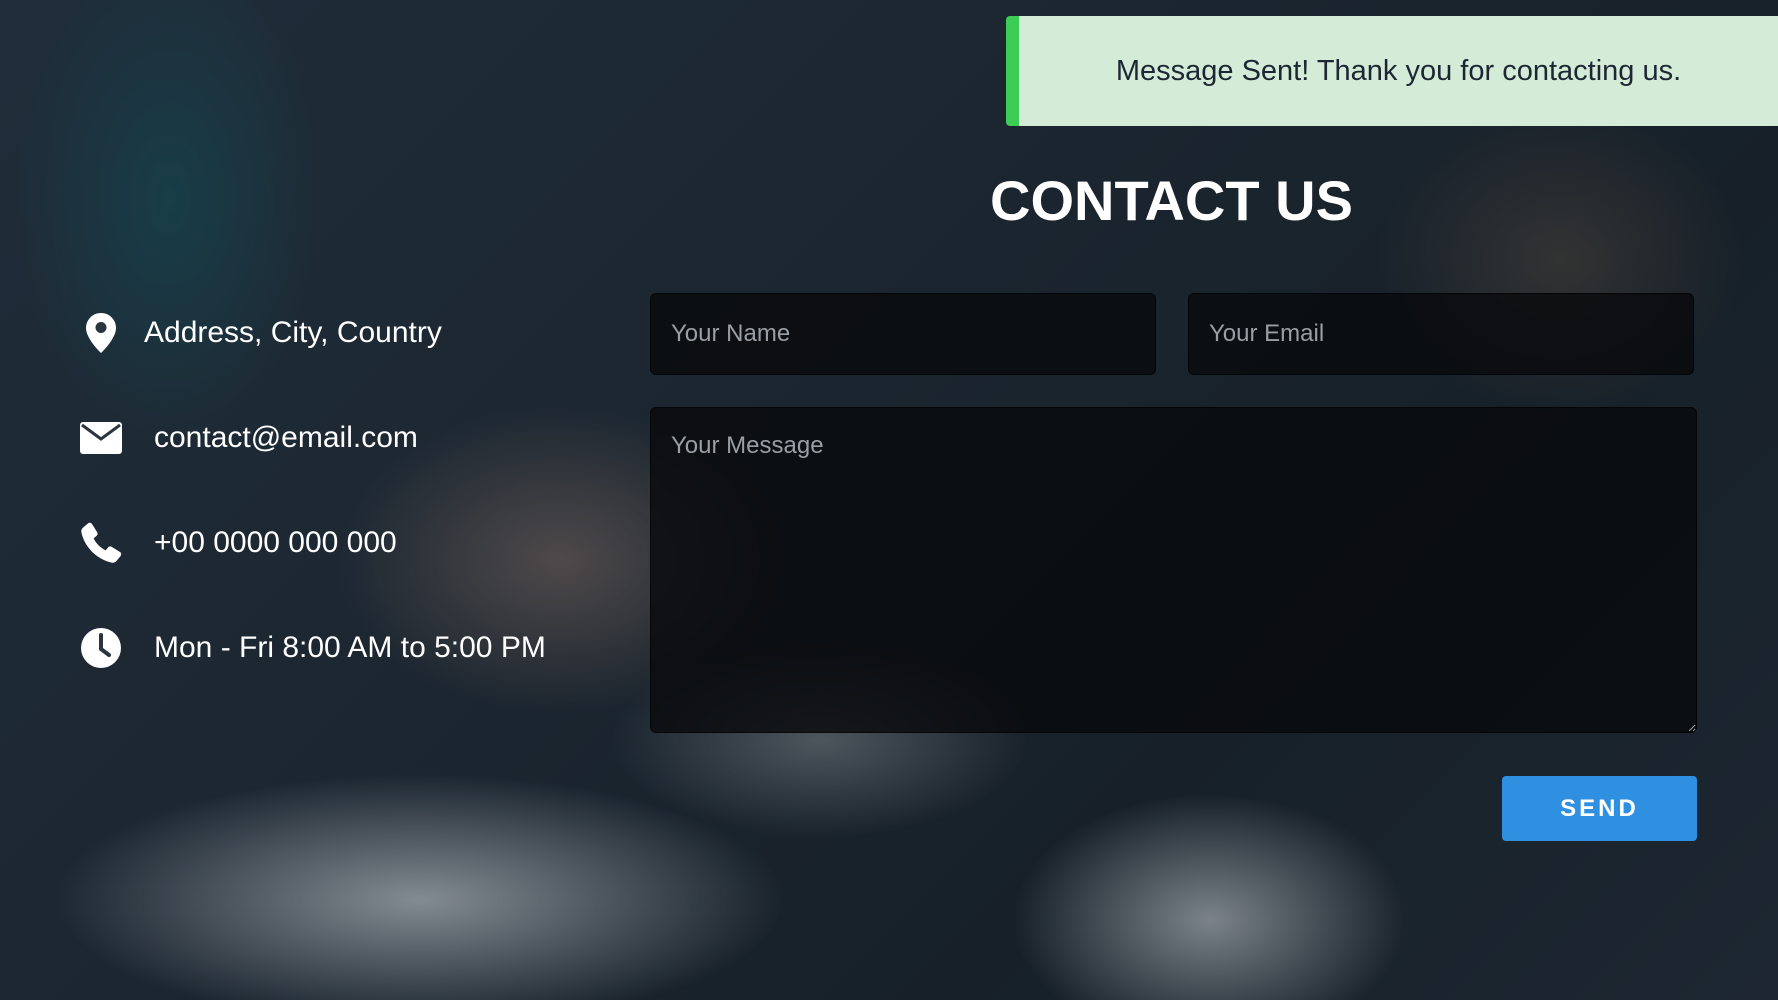 This screenshot has width=1778, height=1000. I want to click on hours-text: Mon - Fri 8:00 AM to 5:00 PM, so click(350, 647).